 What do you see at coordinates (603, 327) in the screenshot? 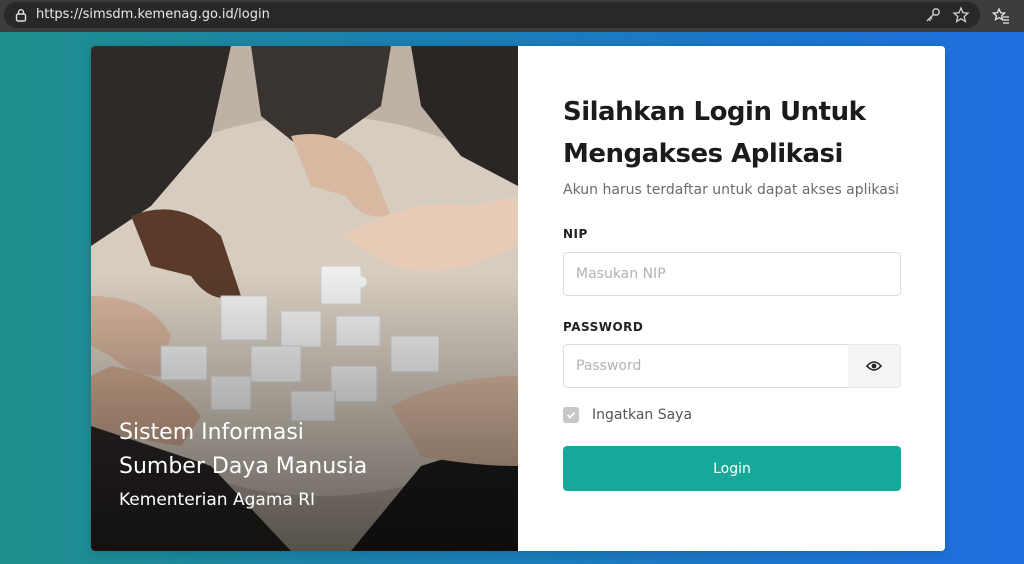
I see `password-label: PASSWORD` at bounding box center [603, 327].